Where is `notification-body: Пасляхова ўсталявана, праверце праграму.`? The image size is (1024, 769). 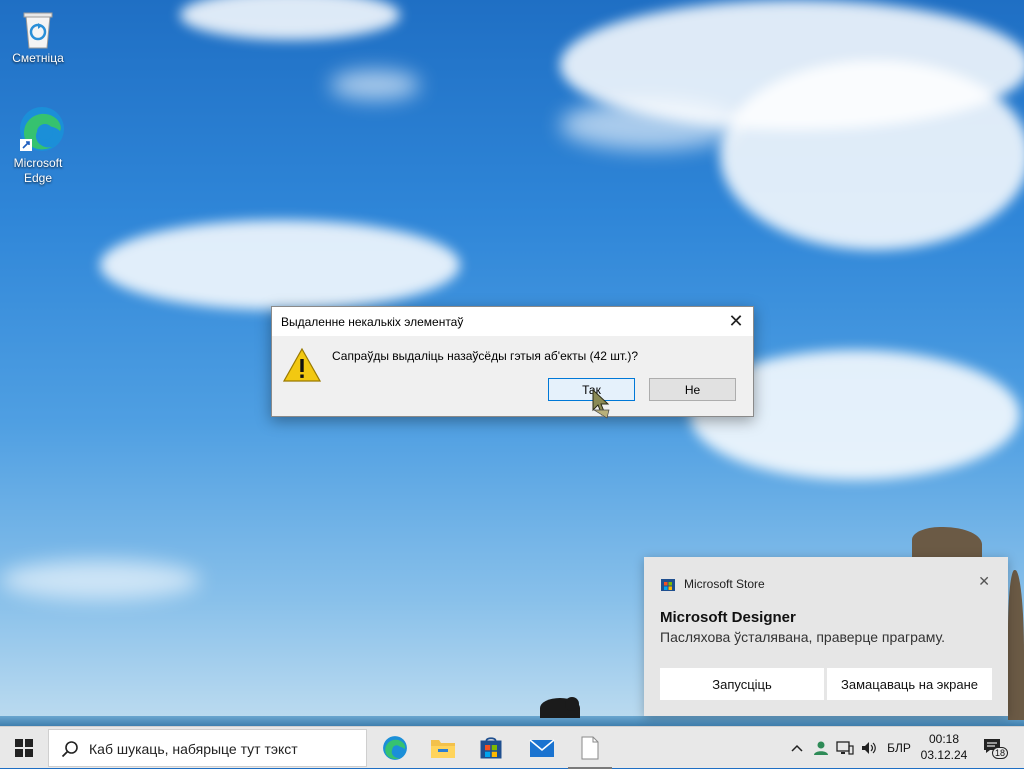 notification-body: Пасляхова ўсталявана, праверце праграму. is located at coordinates (802, 637).